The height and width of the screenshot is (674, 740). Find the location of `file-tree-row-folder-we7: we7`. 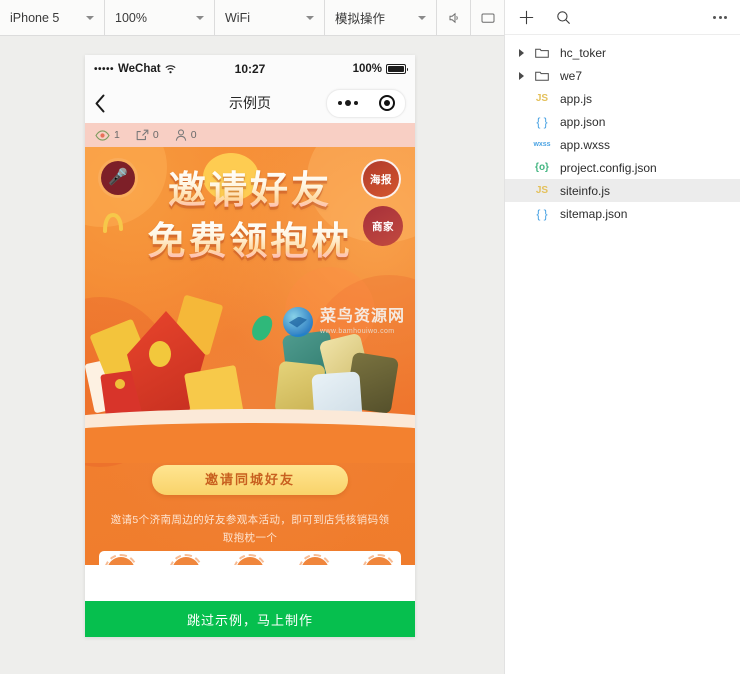

file-tree-row-folder-we7: we7 is located at coordinates (622, 75).